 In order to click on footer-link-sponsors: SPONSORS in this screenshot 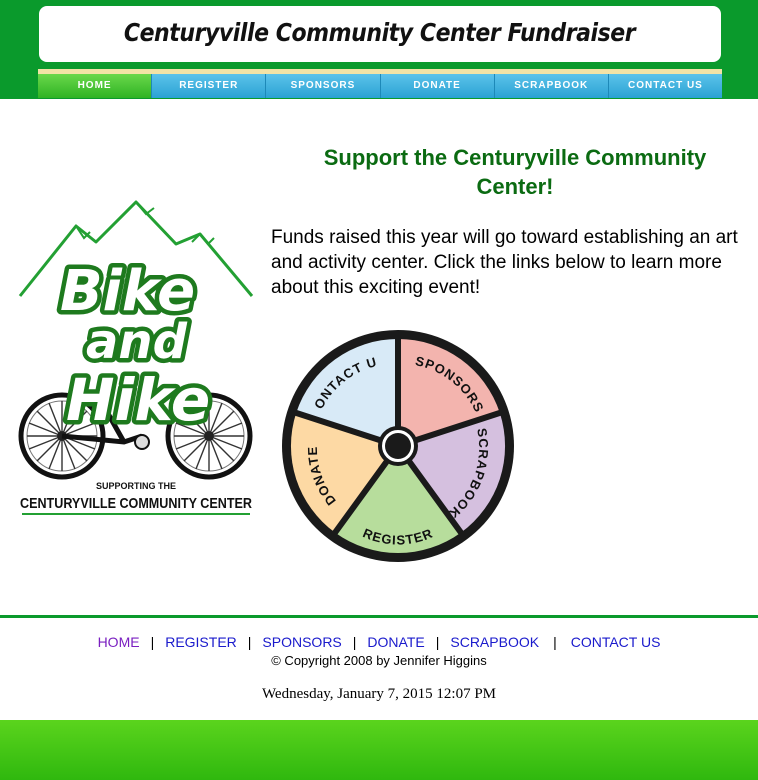, I will do `click(301, 642)`.